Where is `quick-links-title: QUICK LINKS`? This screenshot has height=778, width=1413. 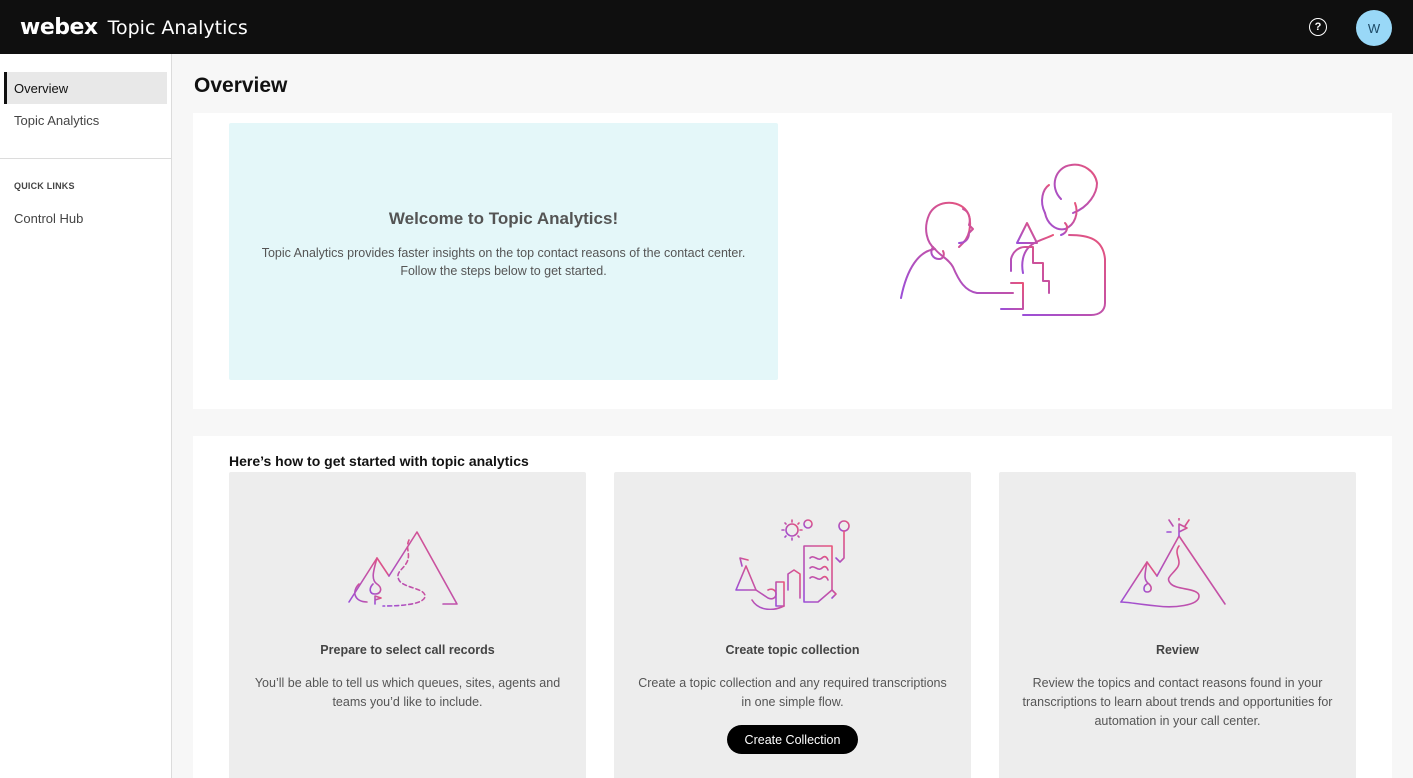
quick-links-title: QUICK LINKS is located at coordinates (44, 186).